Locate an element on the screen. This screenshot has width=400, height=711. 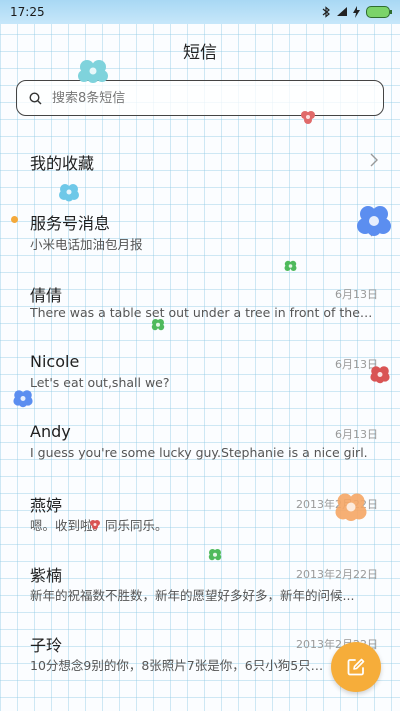
search-input is located at coordinates (202, 98).